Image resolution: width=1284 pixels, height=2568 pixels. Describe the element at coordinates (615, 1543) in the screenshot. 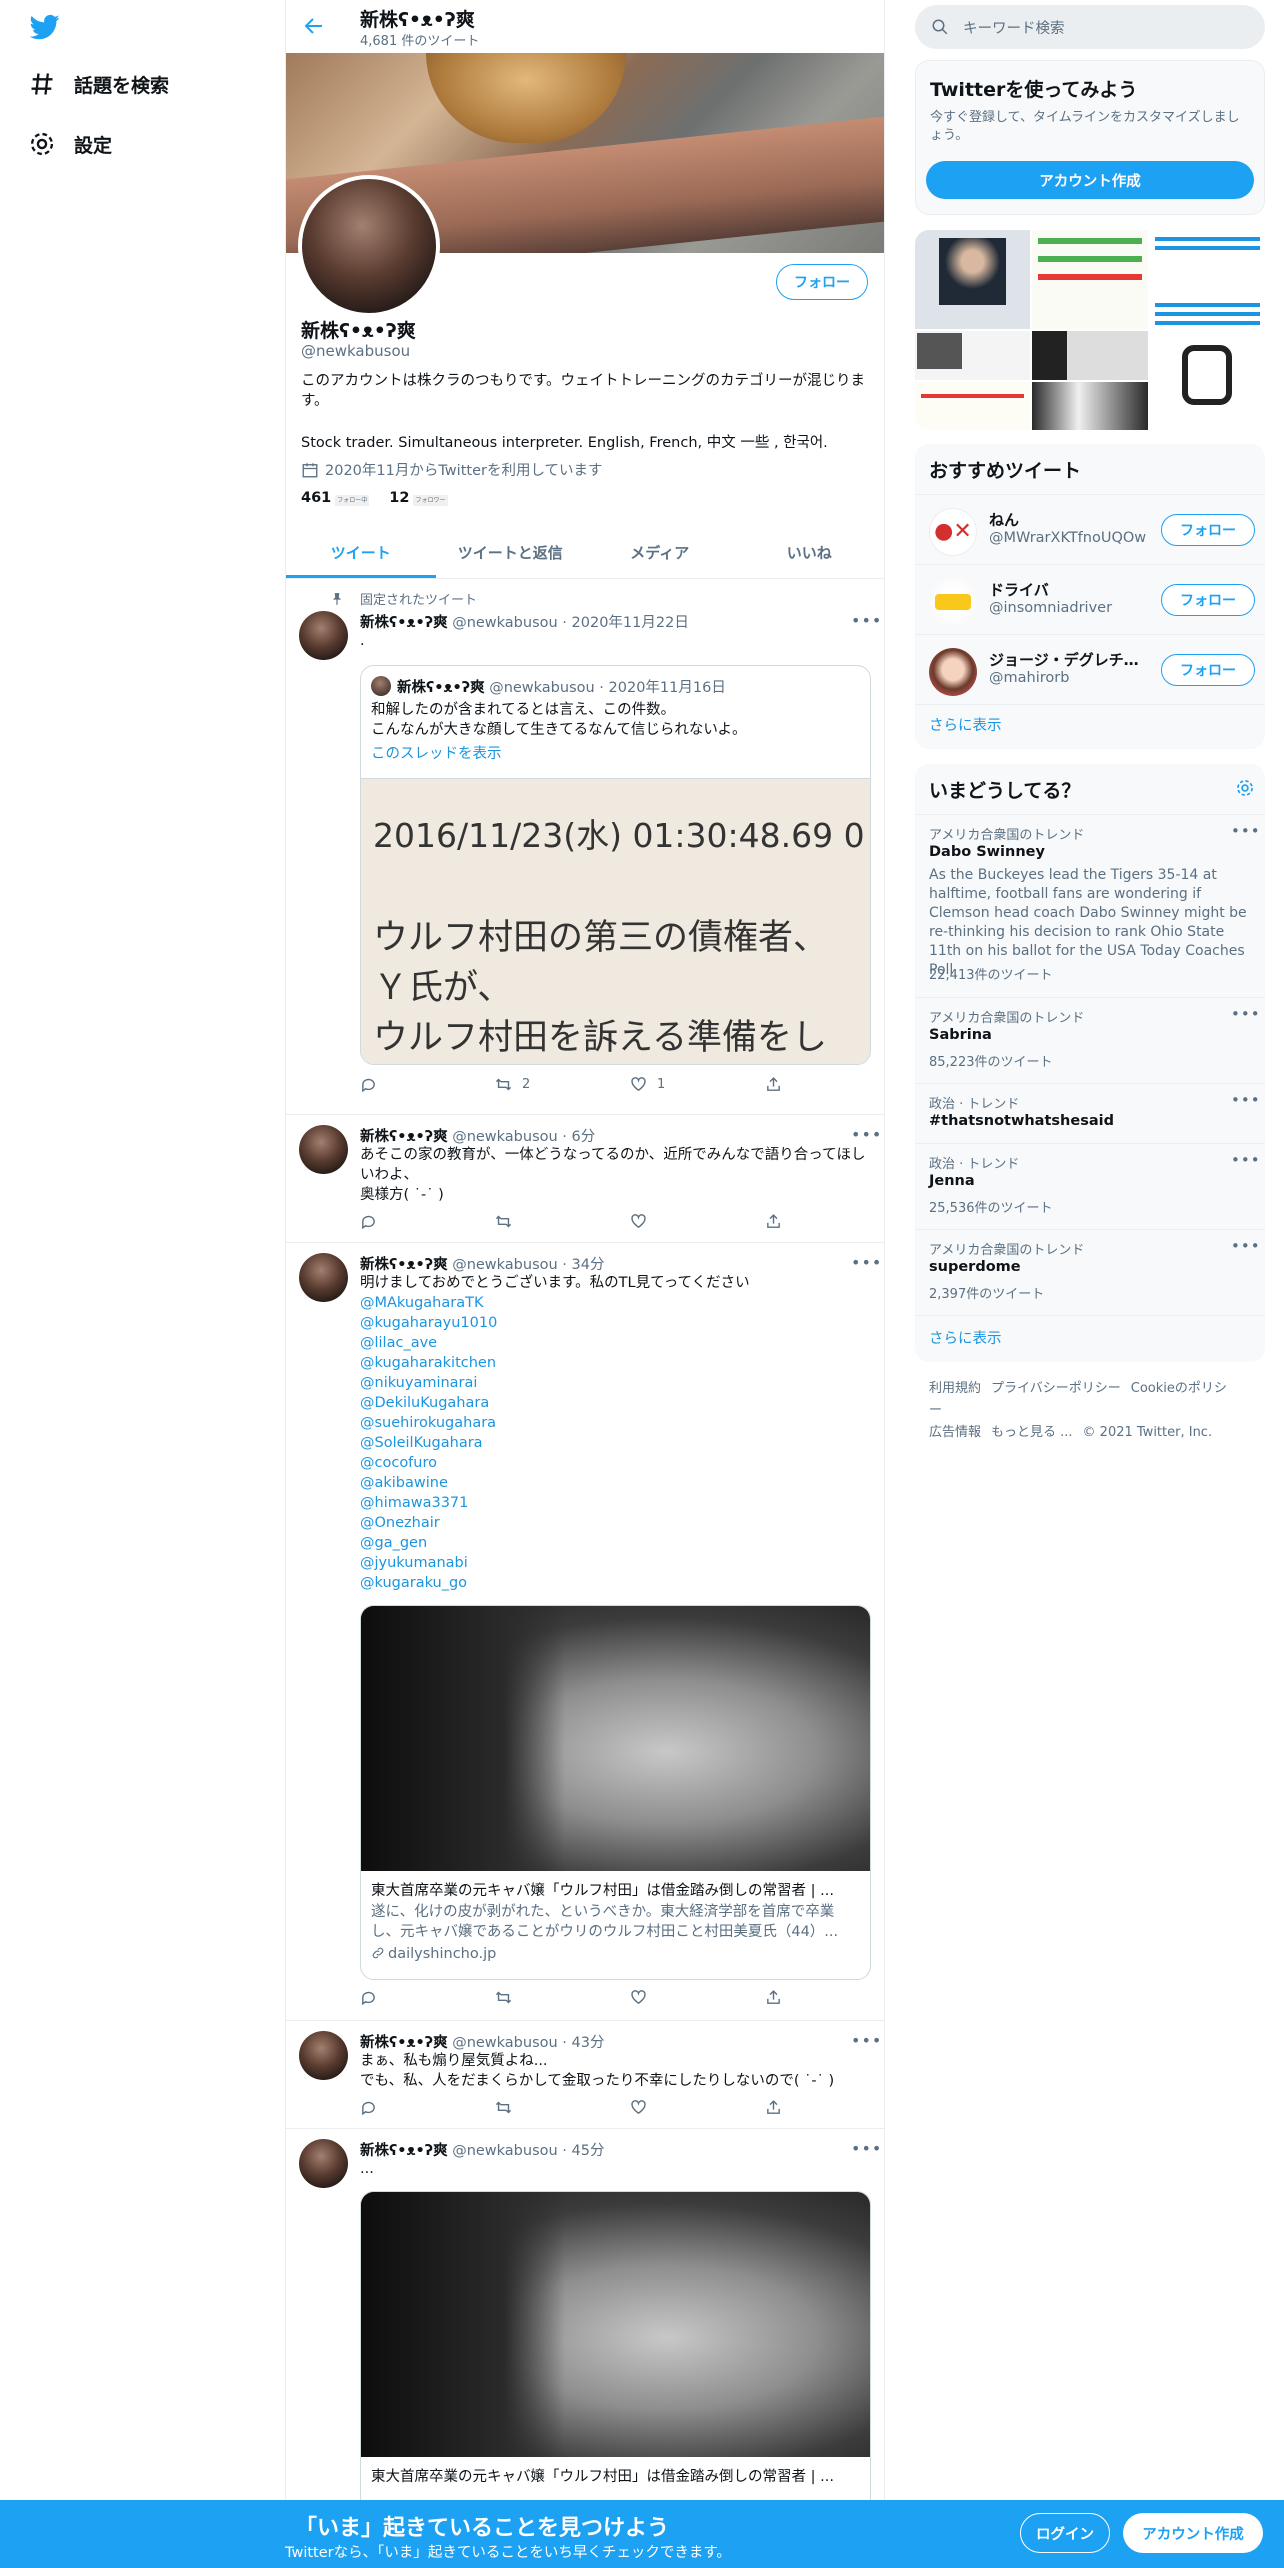

I see `mention-link: @ga_gen` at that location.